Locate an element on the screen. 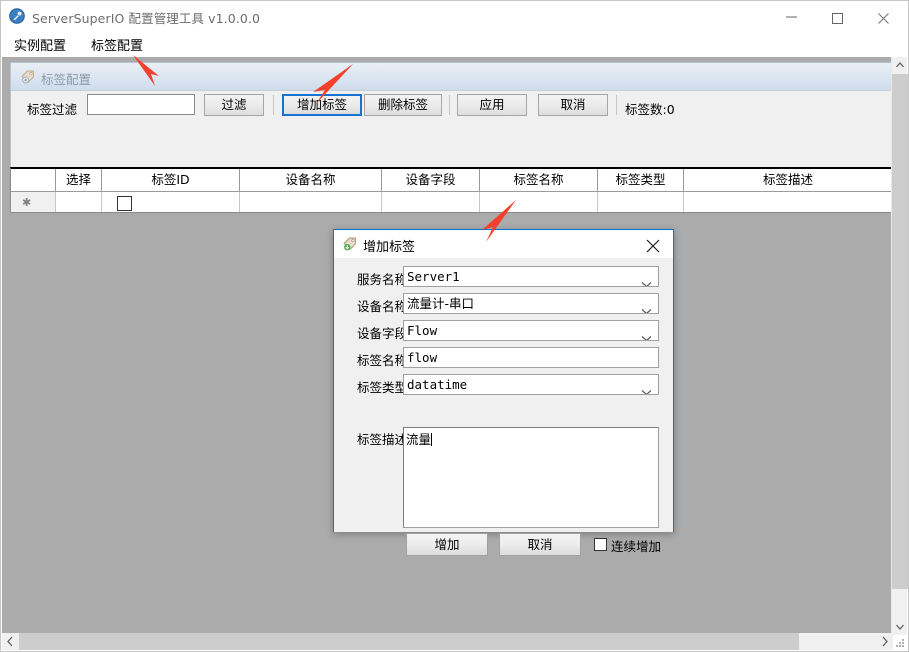 This screenshot has height=652, width=909. device-name-combobox: 流量计-串口 is located at coordinates (531, 303).